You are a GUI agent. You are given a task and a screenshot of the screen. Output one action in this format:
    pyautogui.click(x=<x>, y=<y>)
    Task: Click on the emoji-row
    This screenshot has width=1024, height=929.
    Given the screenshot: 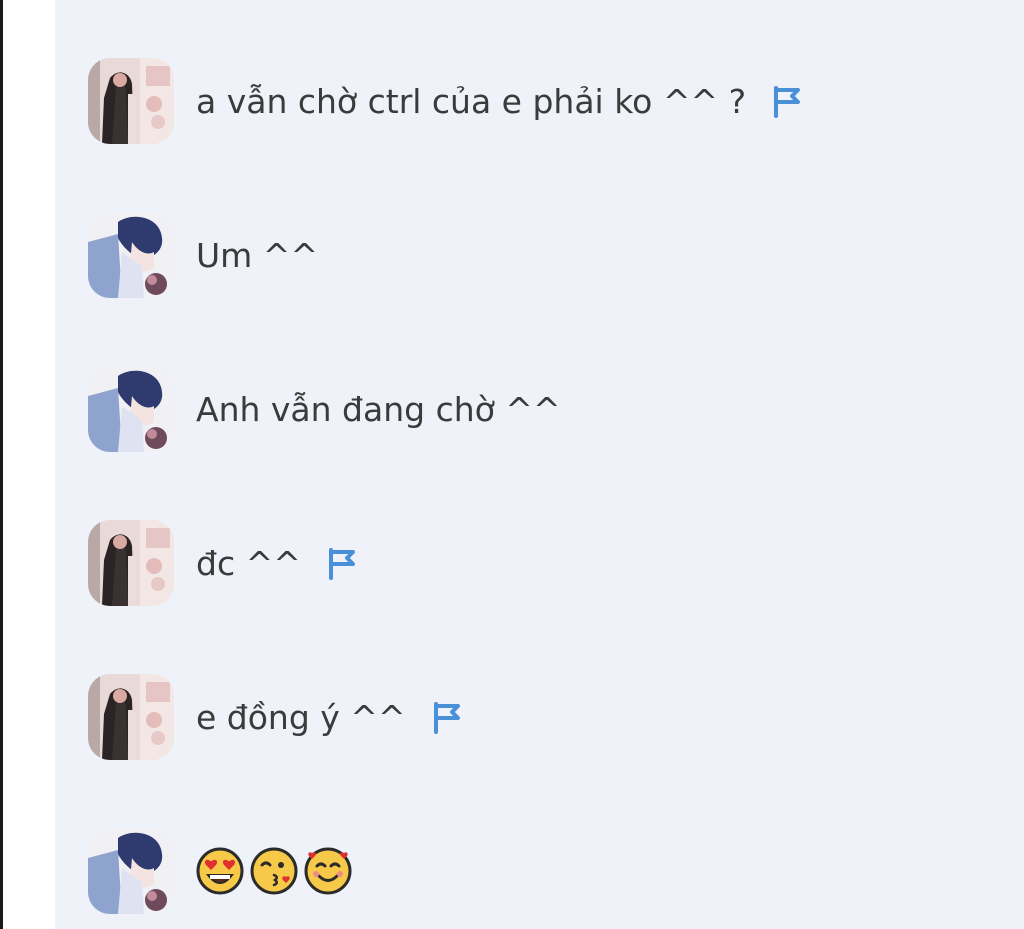 What is the action you would take?
    pyautogui.click(x=274, y=871)
    